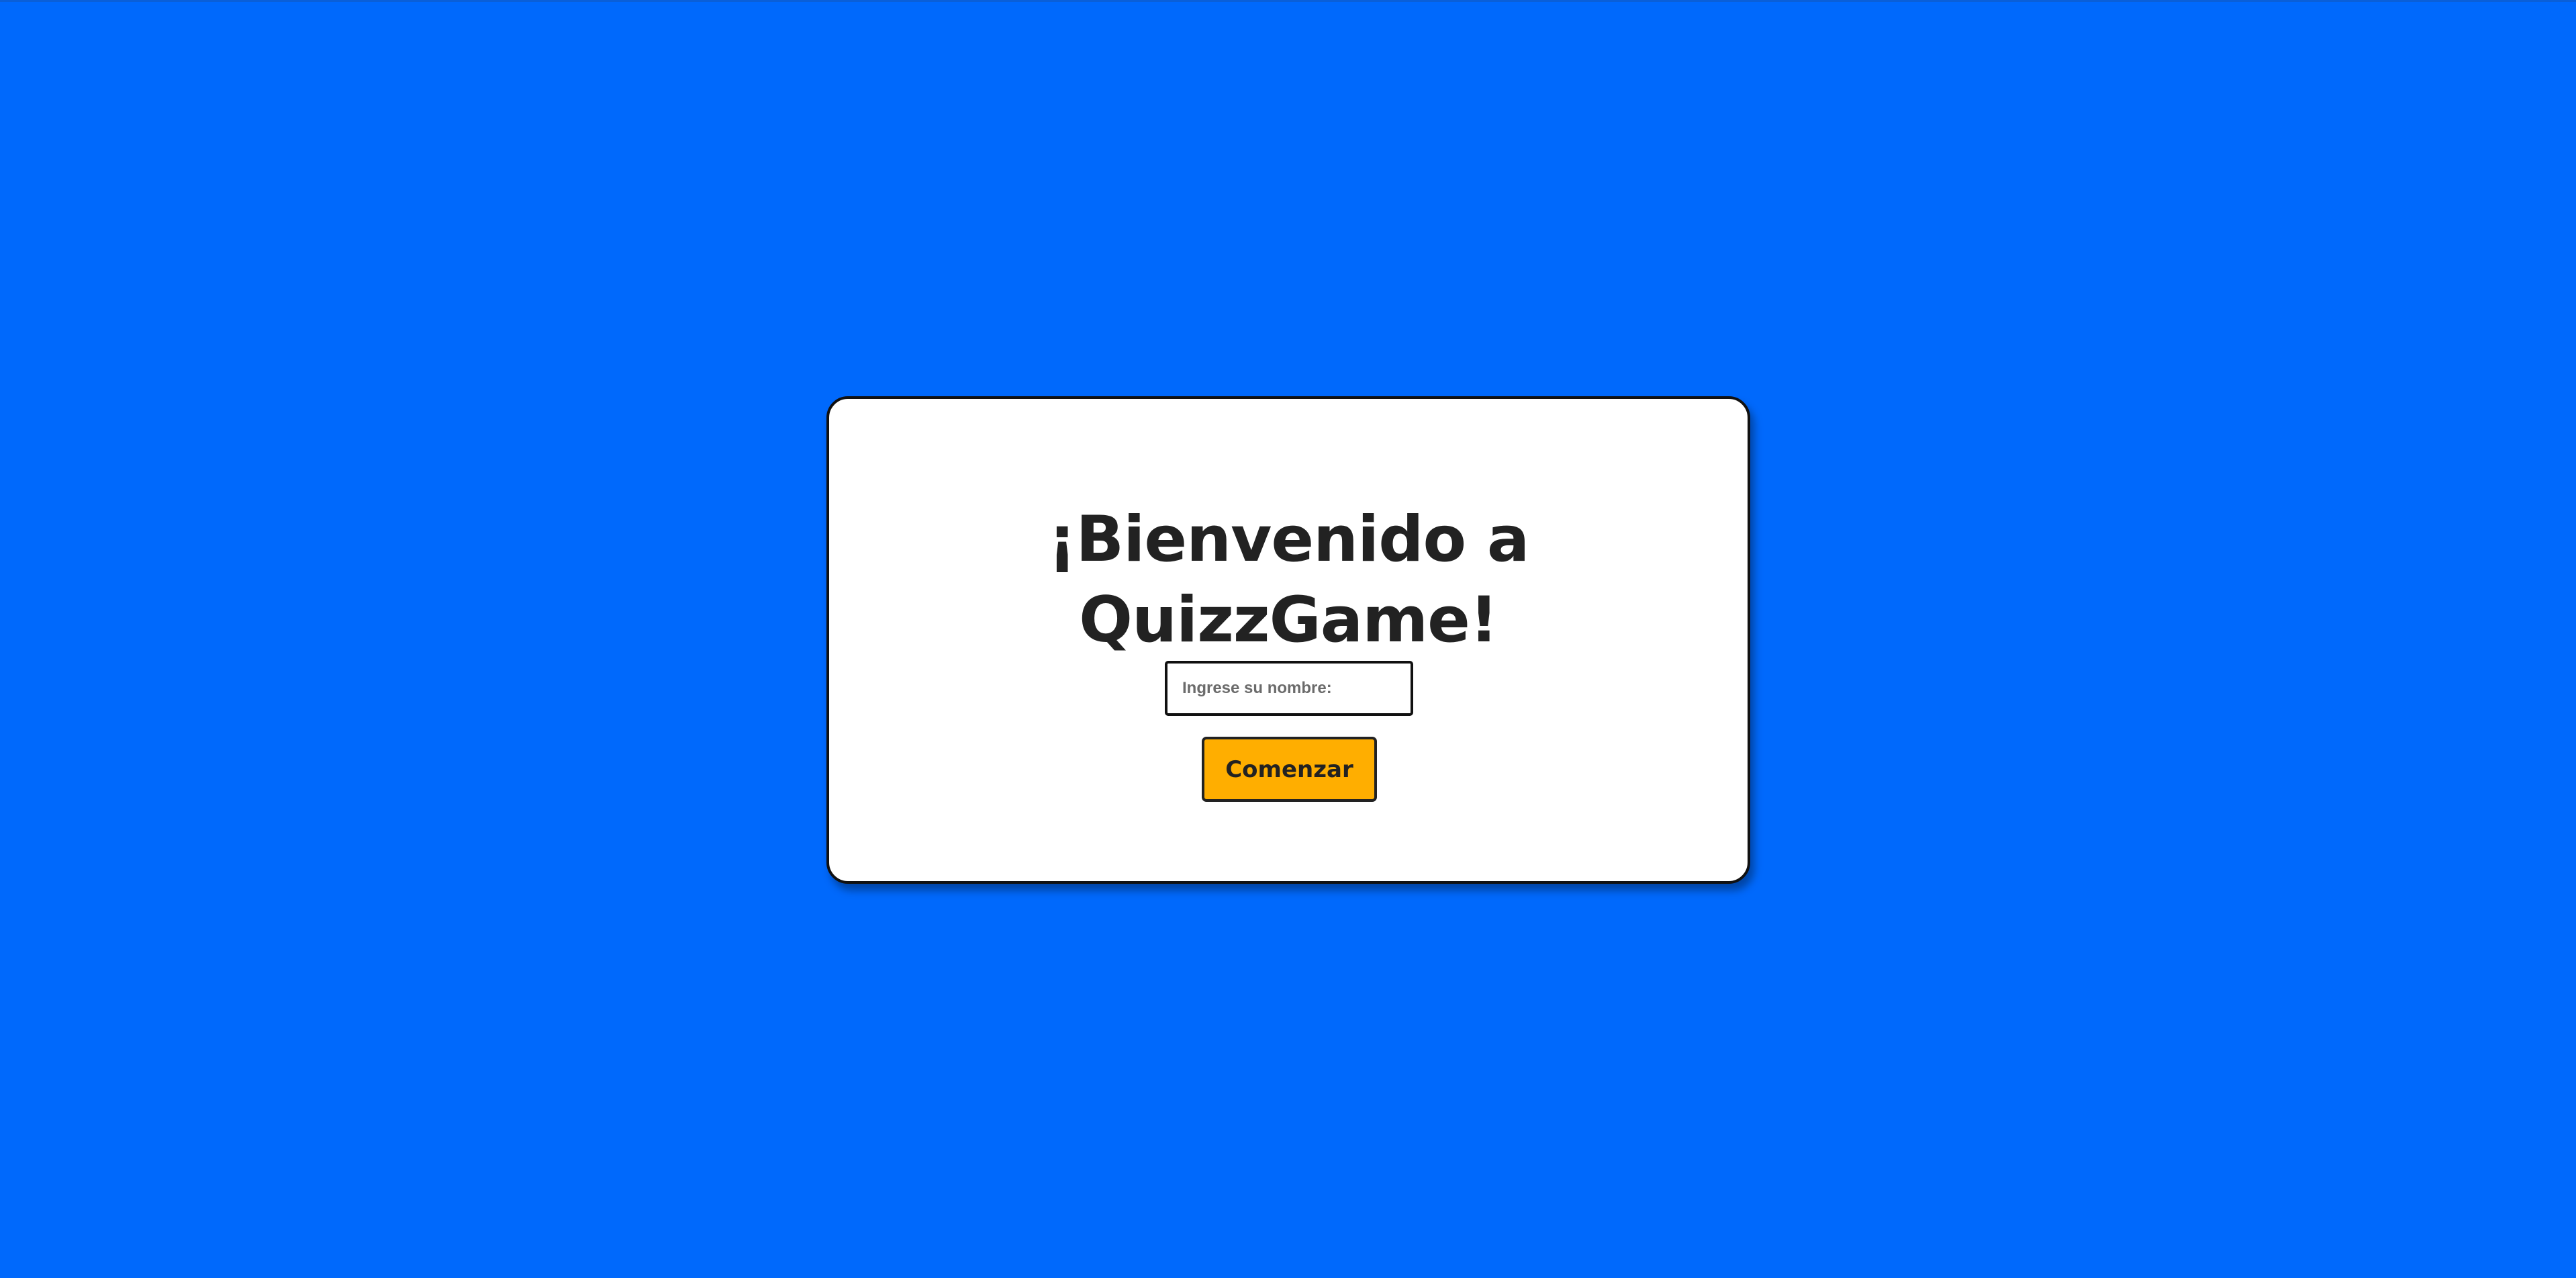 The height and width of the screenshot is (1278, 2576). I want to click on welcome-title: ¡Bienvenido a QuizzGame!, so click(1288, 580).